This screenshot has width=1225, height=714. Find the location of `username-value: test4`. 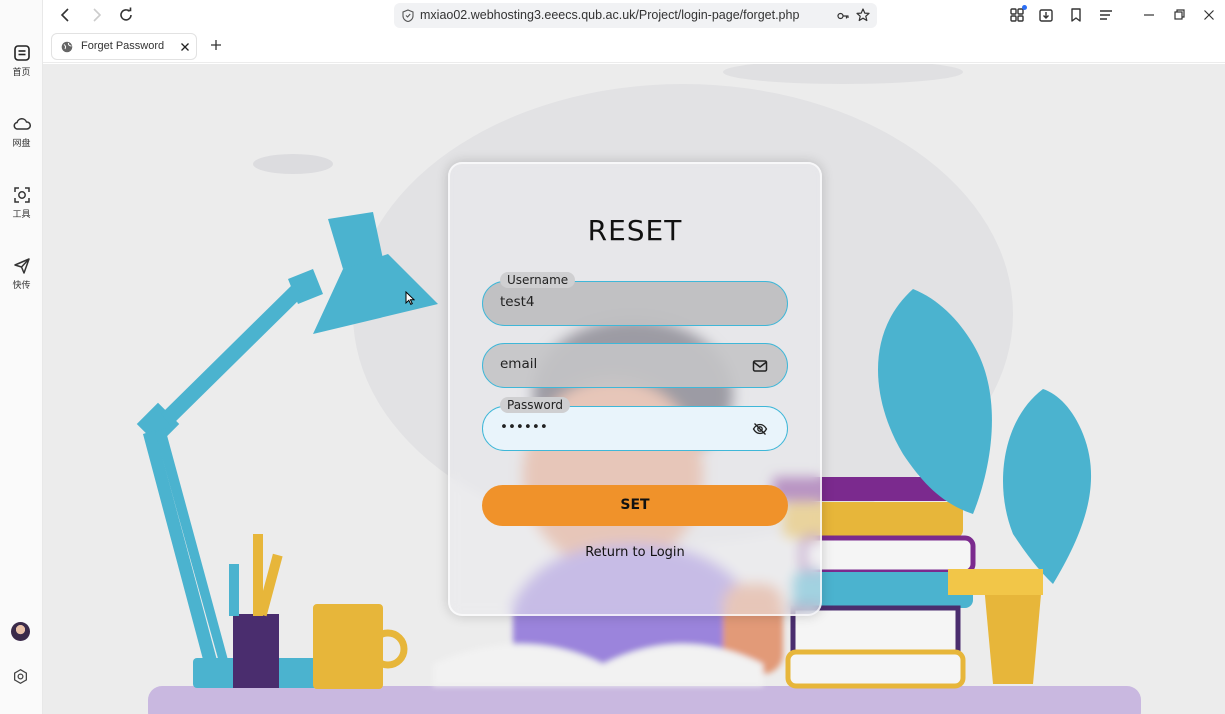

username-value: test4 is located at coordinates (517, 302).